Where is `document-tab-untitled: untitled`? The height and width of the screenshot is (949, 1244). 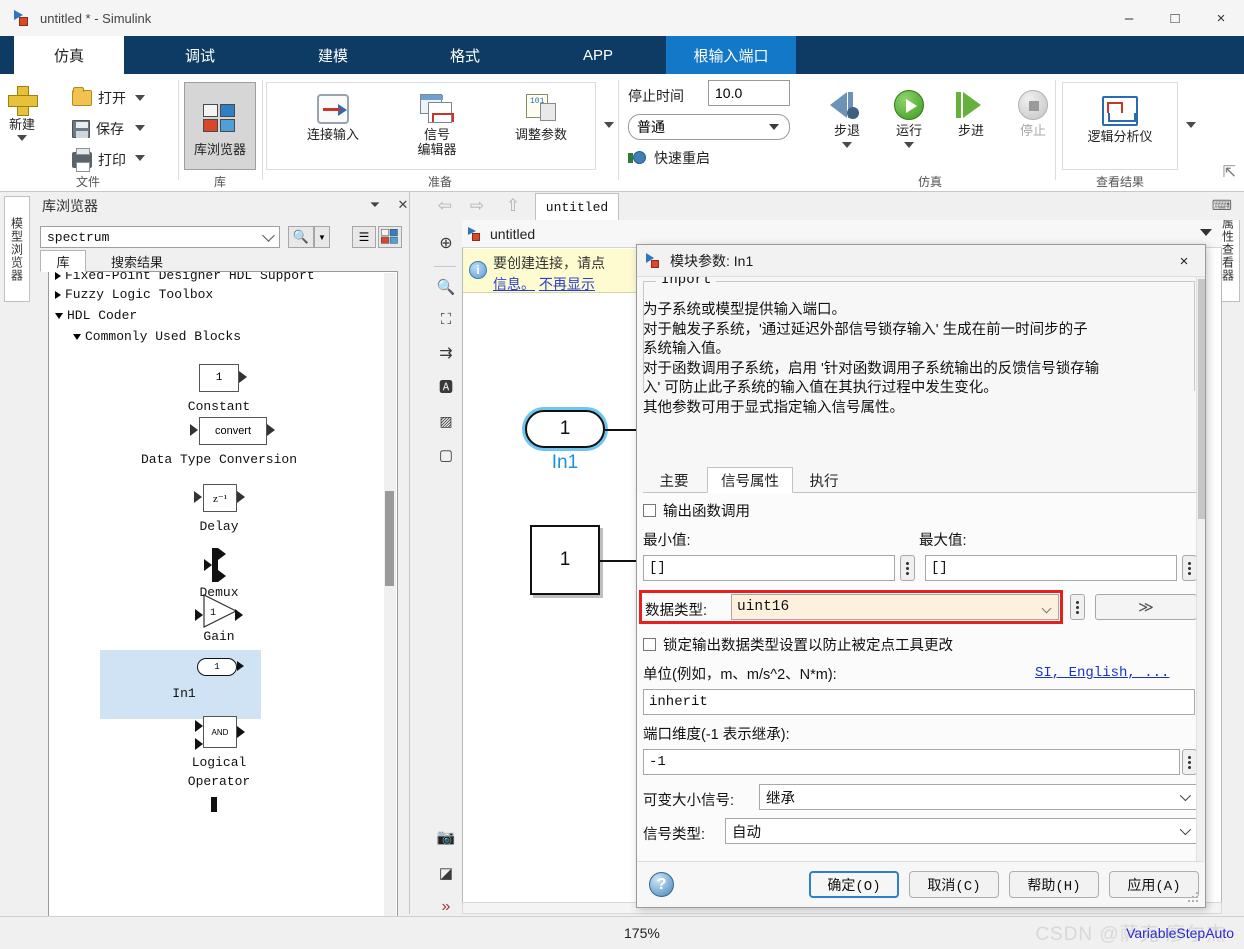
document-tab-untitled: untitled is located at coordinates (577, 206).